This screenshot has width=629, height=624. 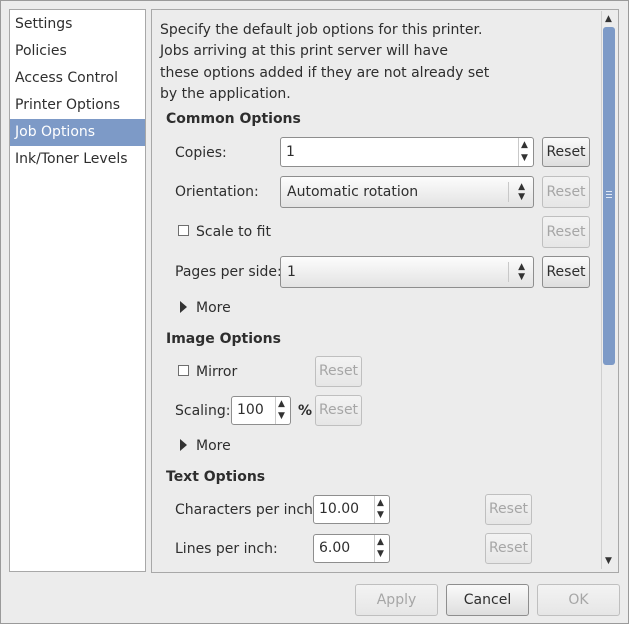 I want to click on scaling-label: Scaling:, so click(x=203, y=411).